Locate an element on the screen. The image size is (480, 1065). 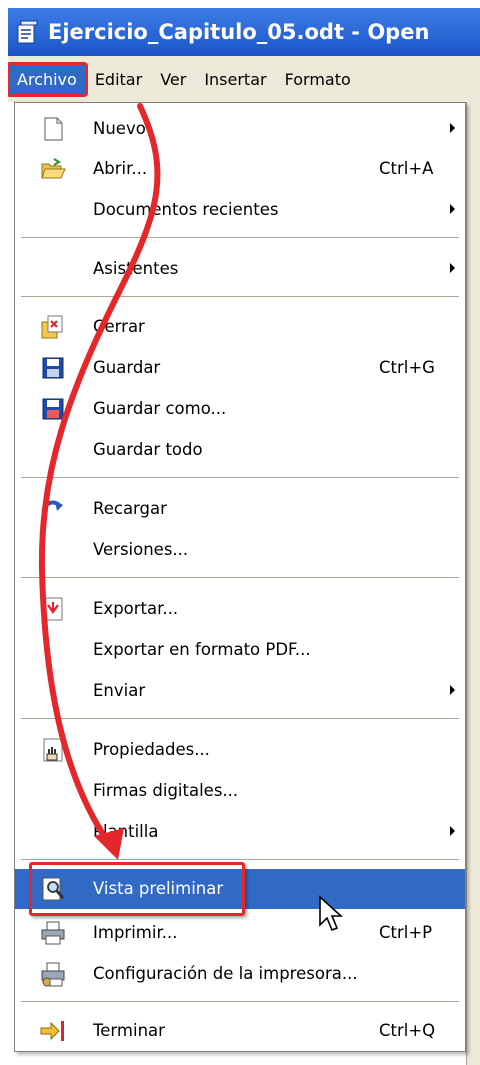
menu-item-terminar: Terminar Ctrl+Q is located at coordinates (240, 1031).